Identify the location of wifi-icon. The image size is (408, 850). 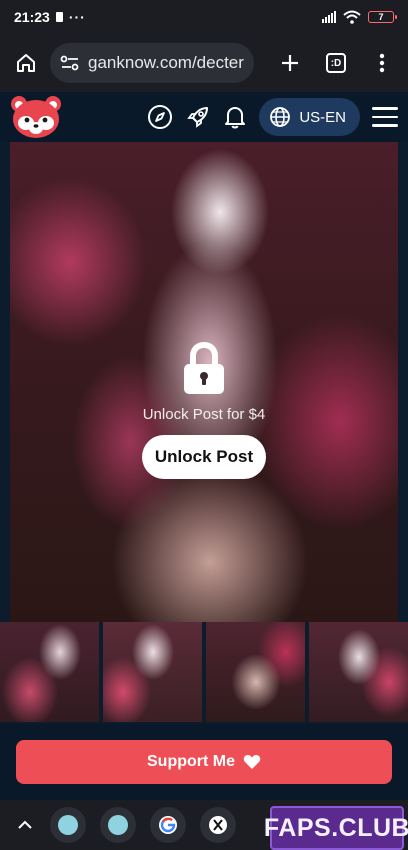
(352, 17).